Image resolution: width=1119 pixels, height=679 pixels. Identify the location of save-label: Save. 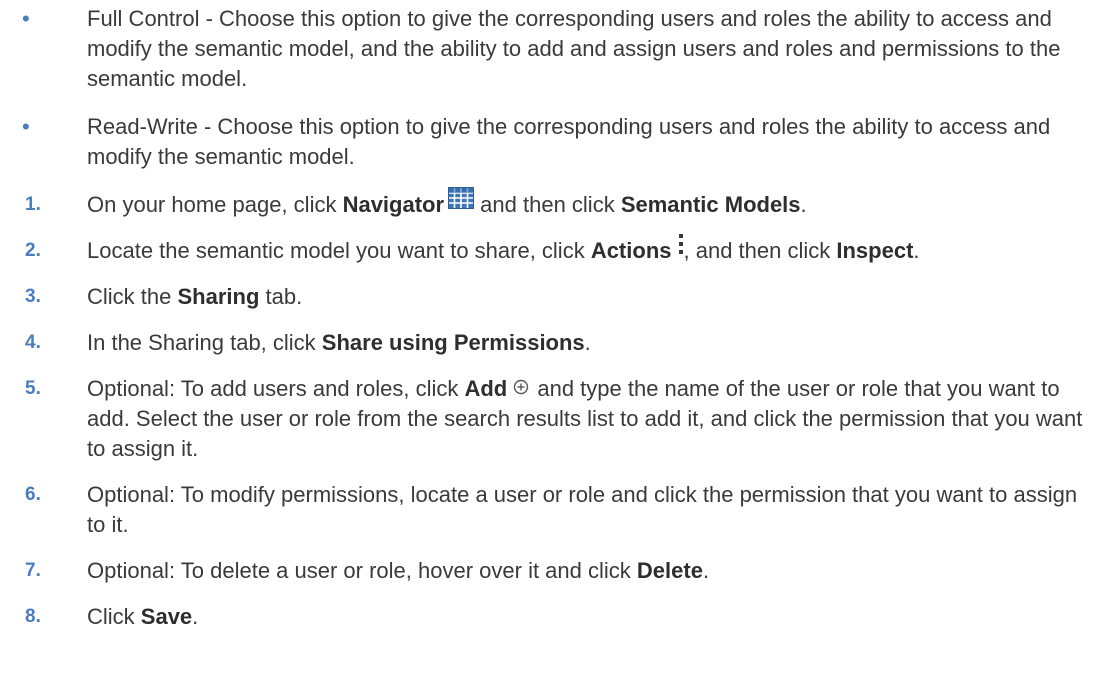
(166, 616).